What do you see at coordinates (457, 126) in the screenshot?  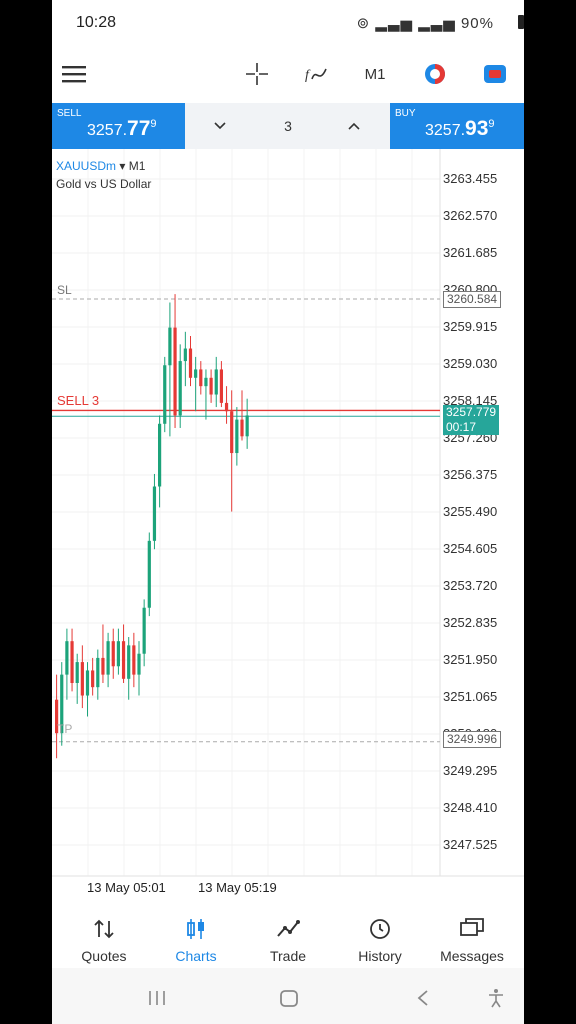 I see `buy-button: BUY 3257.939` at bounding box center [457, 126].